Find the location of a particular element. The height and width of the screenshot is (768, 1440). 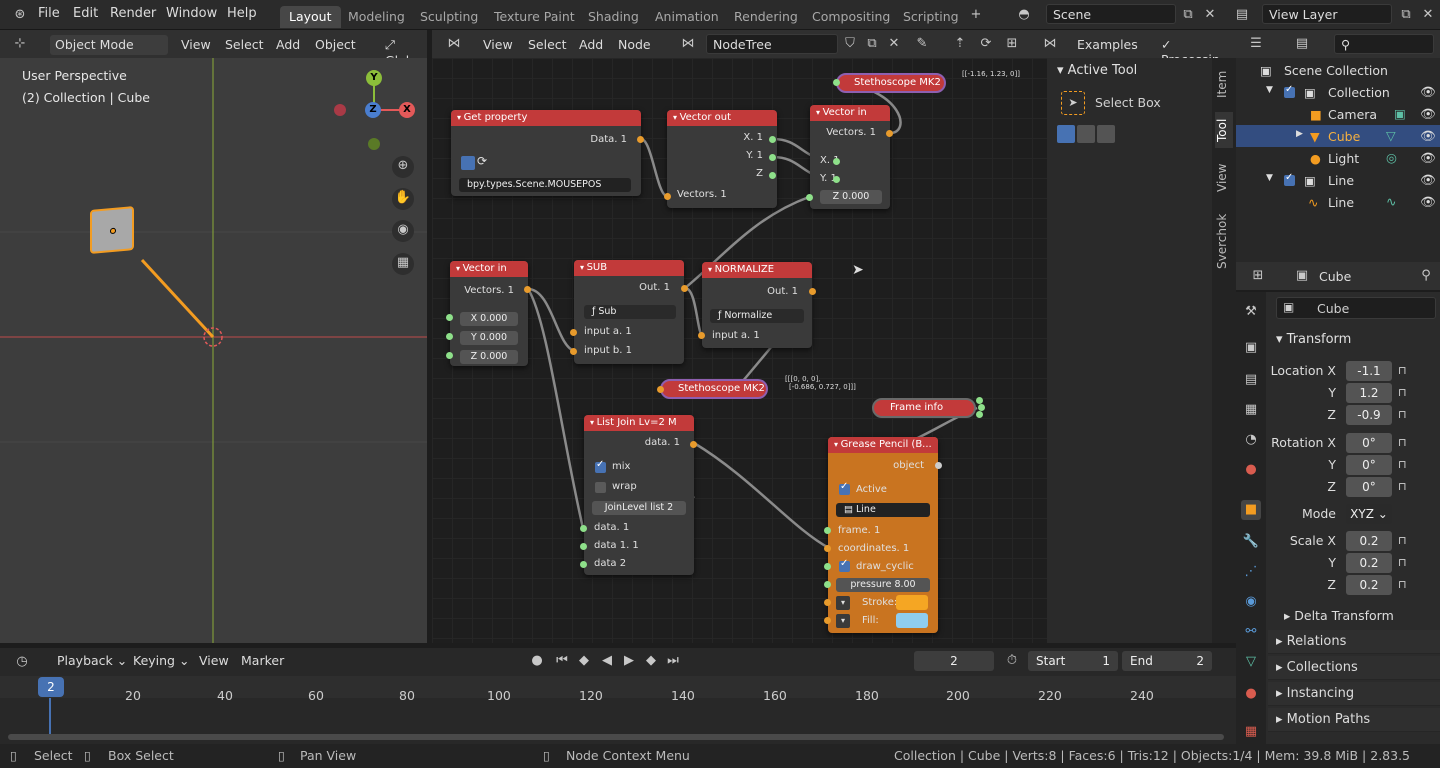

normalize-a-socket is located at coordinates (701, 335).